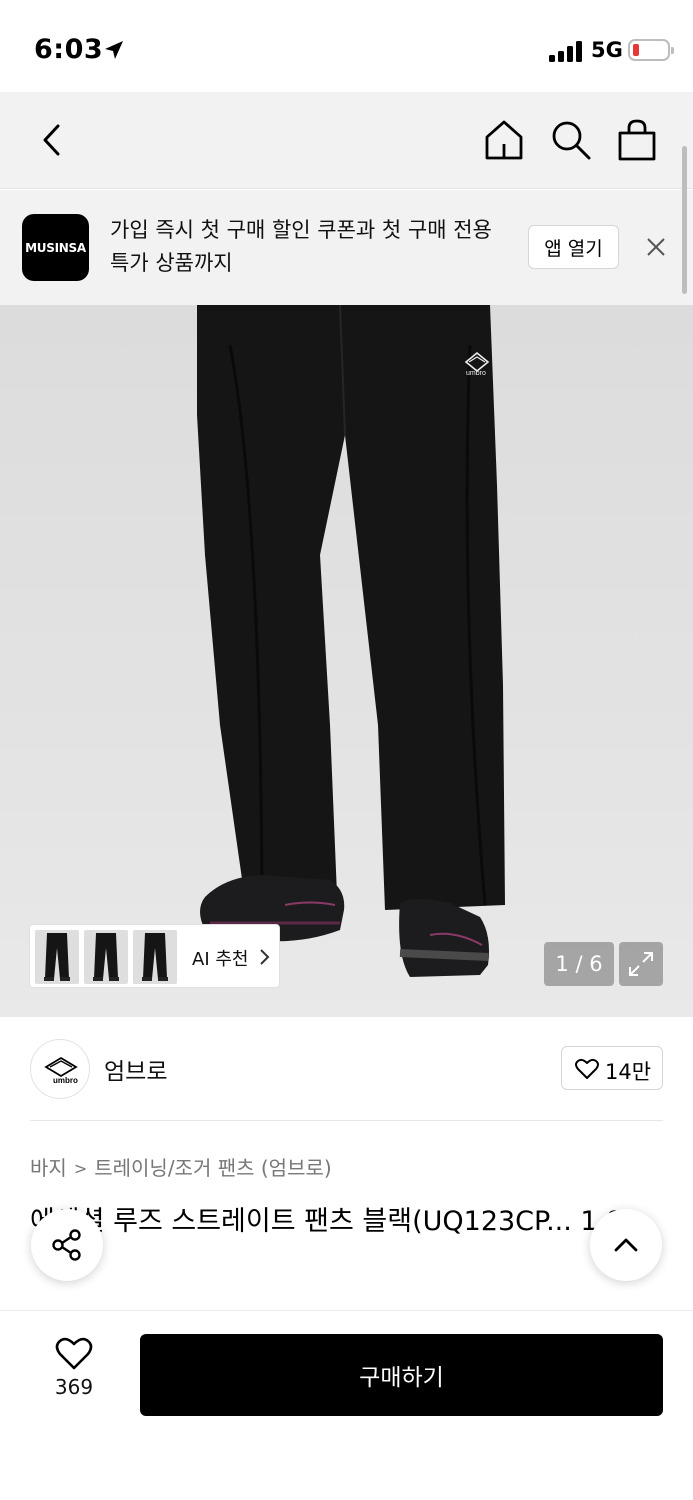 Image resolution: width=693 pixels, height=1500 pixels. Describe the element at coordinates (80, 1168) in the screenshot. I see `chevron-right-icon: >` at that location.